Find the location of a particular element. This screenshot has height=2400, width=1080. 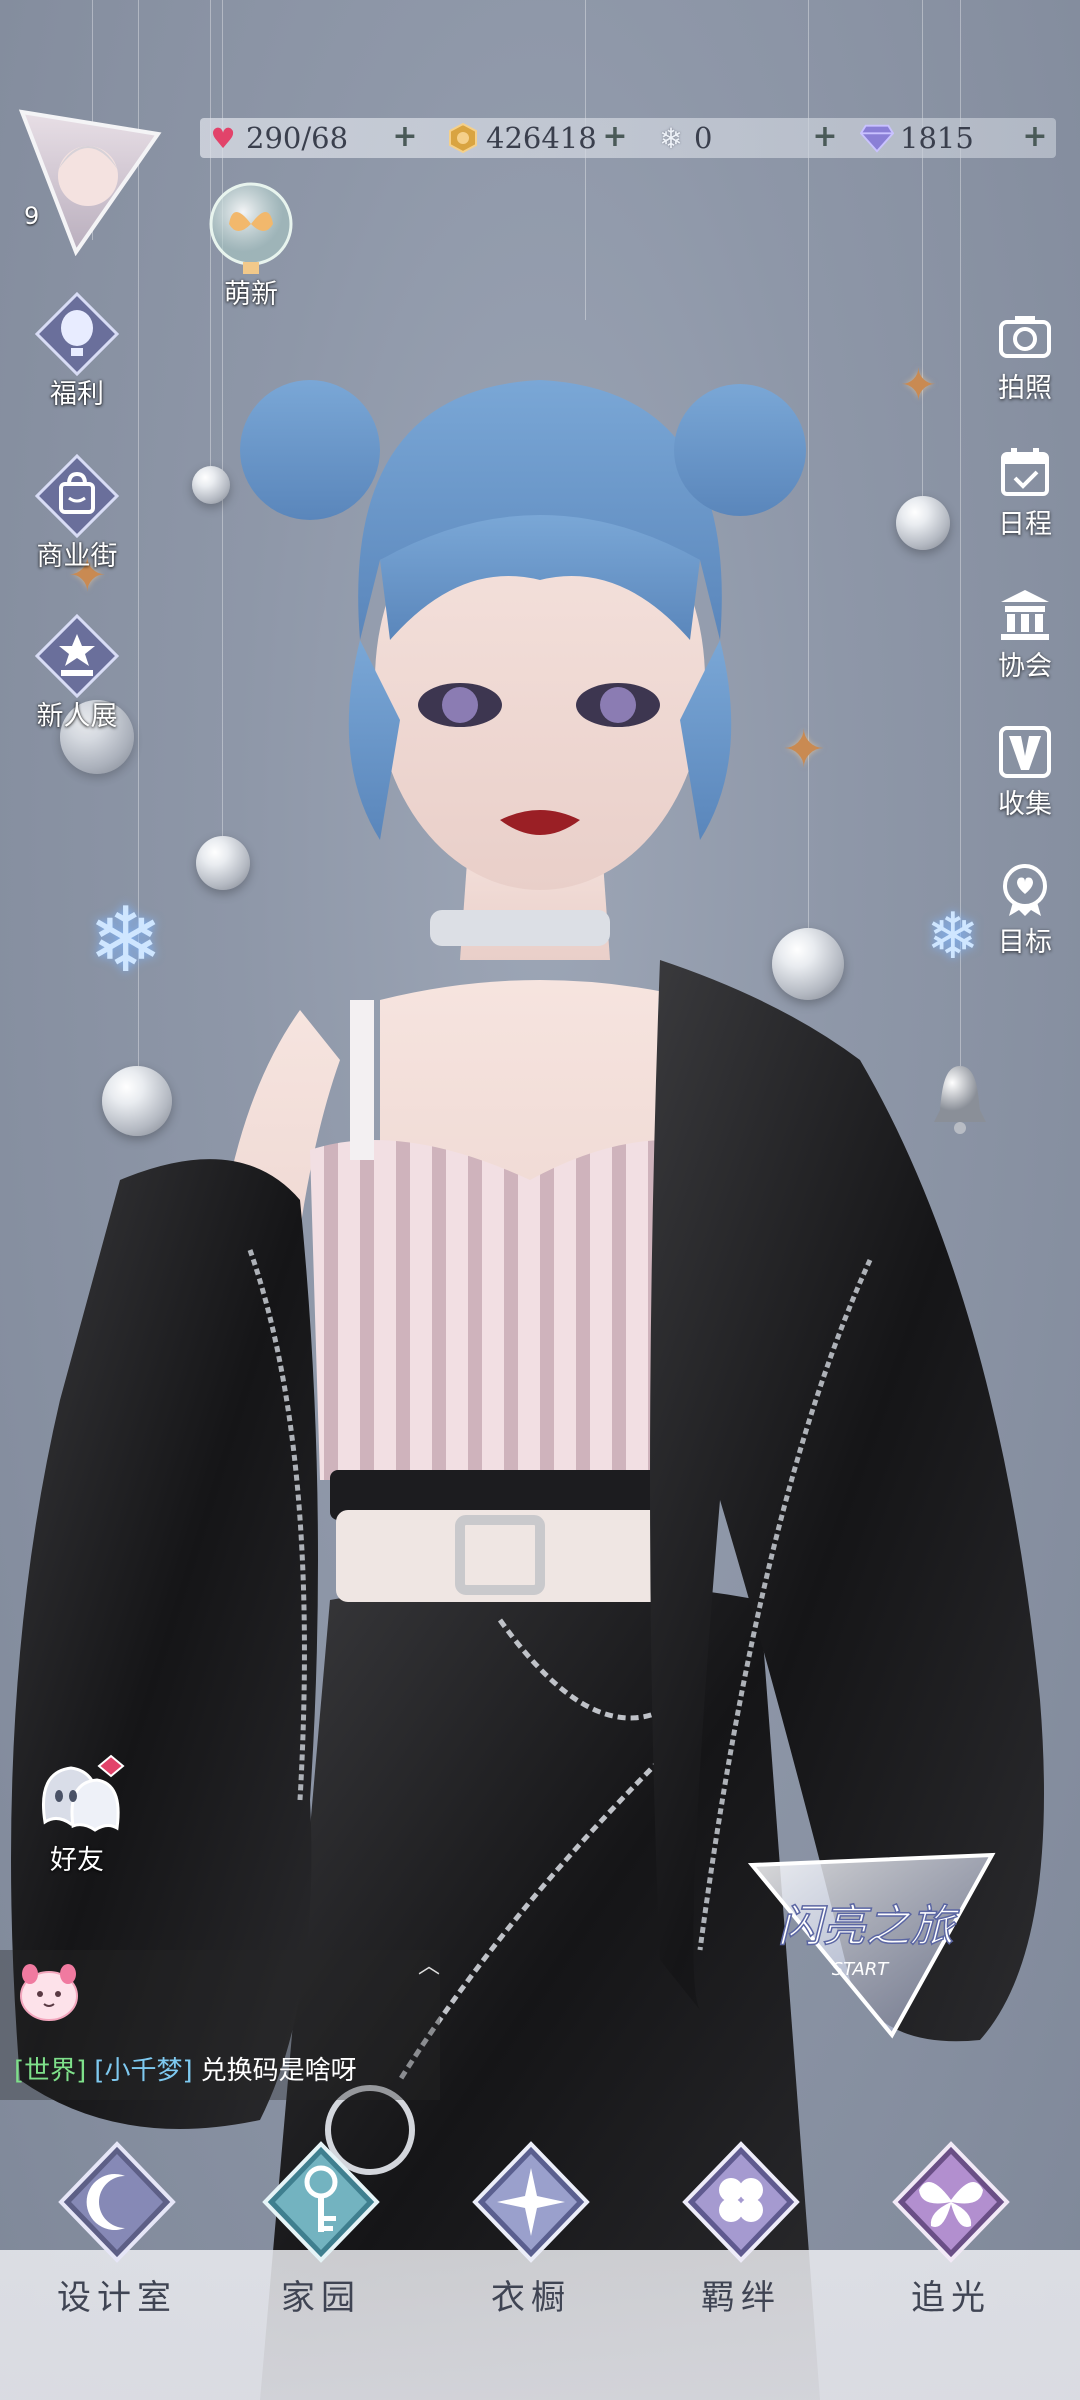

add-stamina-button: + is located at coordinates (405, 137).